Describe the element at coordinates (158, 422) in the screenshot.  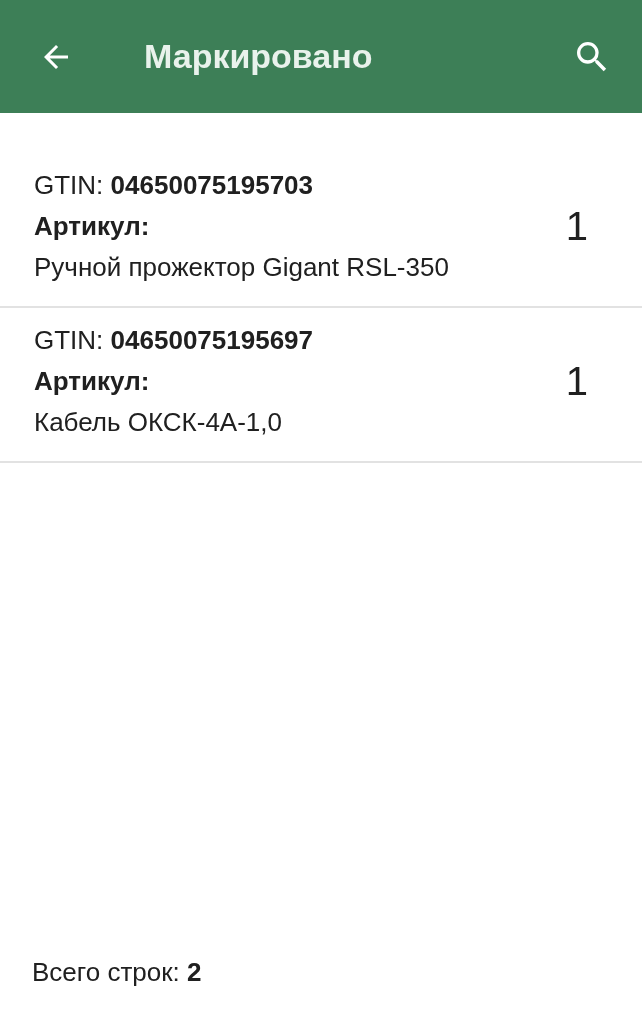
I see `product-name: Кабель ОКСК-4А-1,0` at that location.